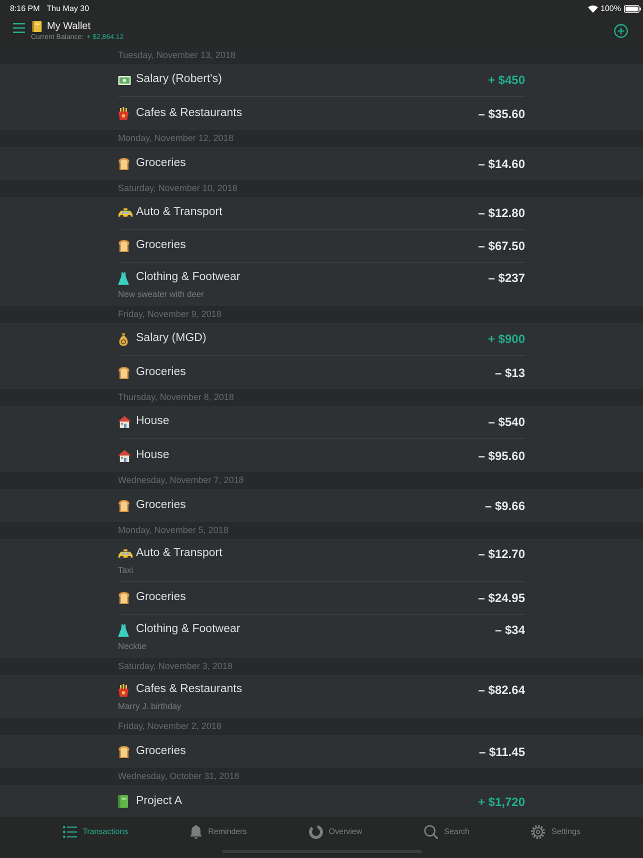  I want to click on transaction-note: Necktie, so click(132, 646).